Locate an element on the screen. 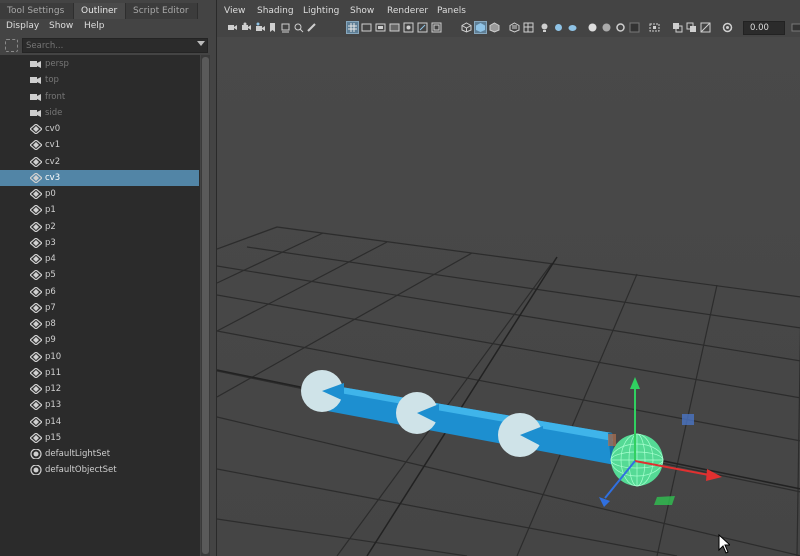 This screenshot has height=556, width=800. ambient-occlusion-icon is located at coordinates (572, 27).